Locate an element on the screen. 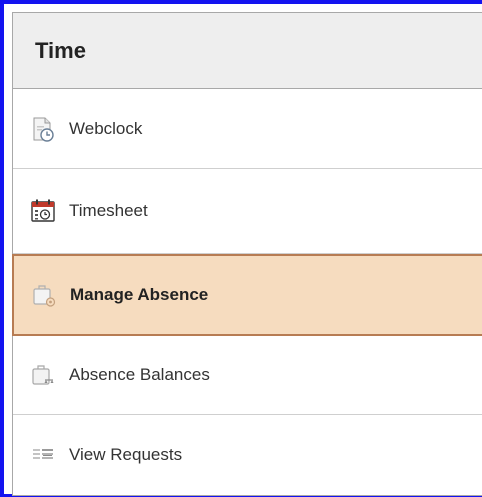 This screenshot has width=482, height=497. panel-header: Time is located at coordinates (247, 51).